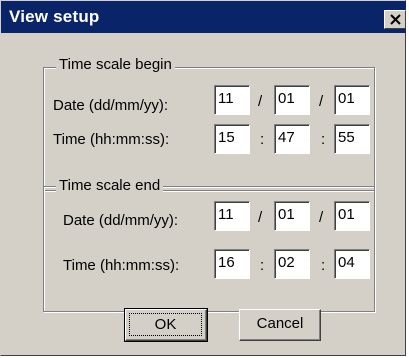  What do you see at coordinates (54, 16) in the screenshot?
I see `window-title: View setup` at bounding box center [54, 16].